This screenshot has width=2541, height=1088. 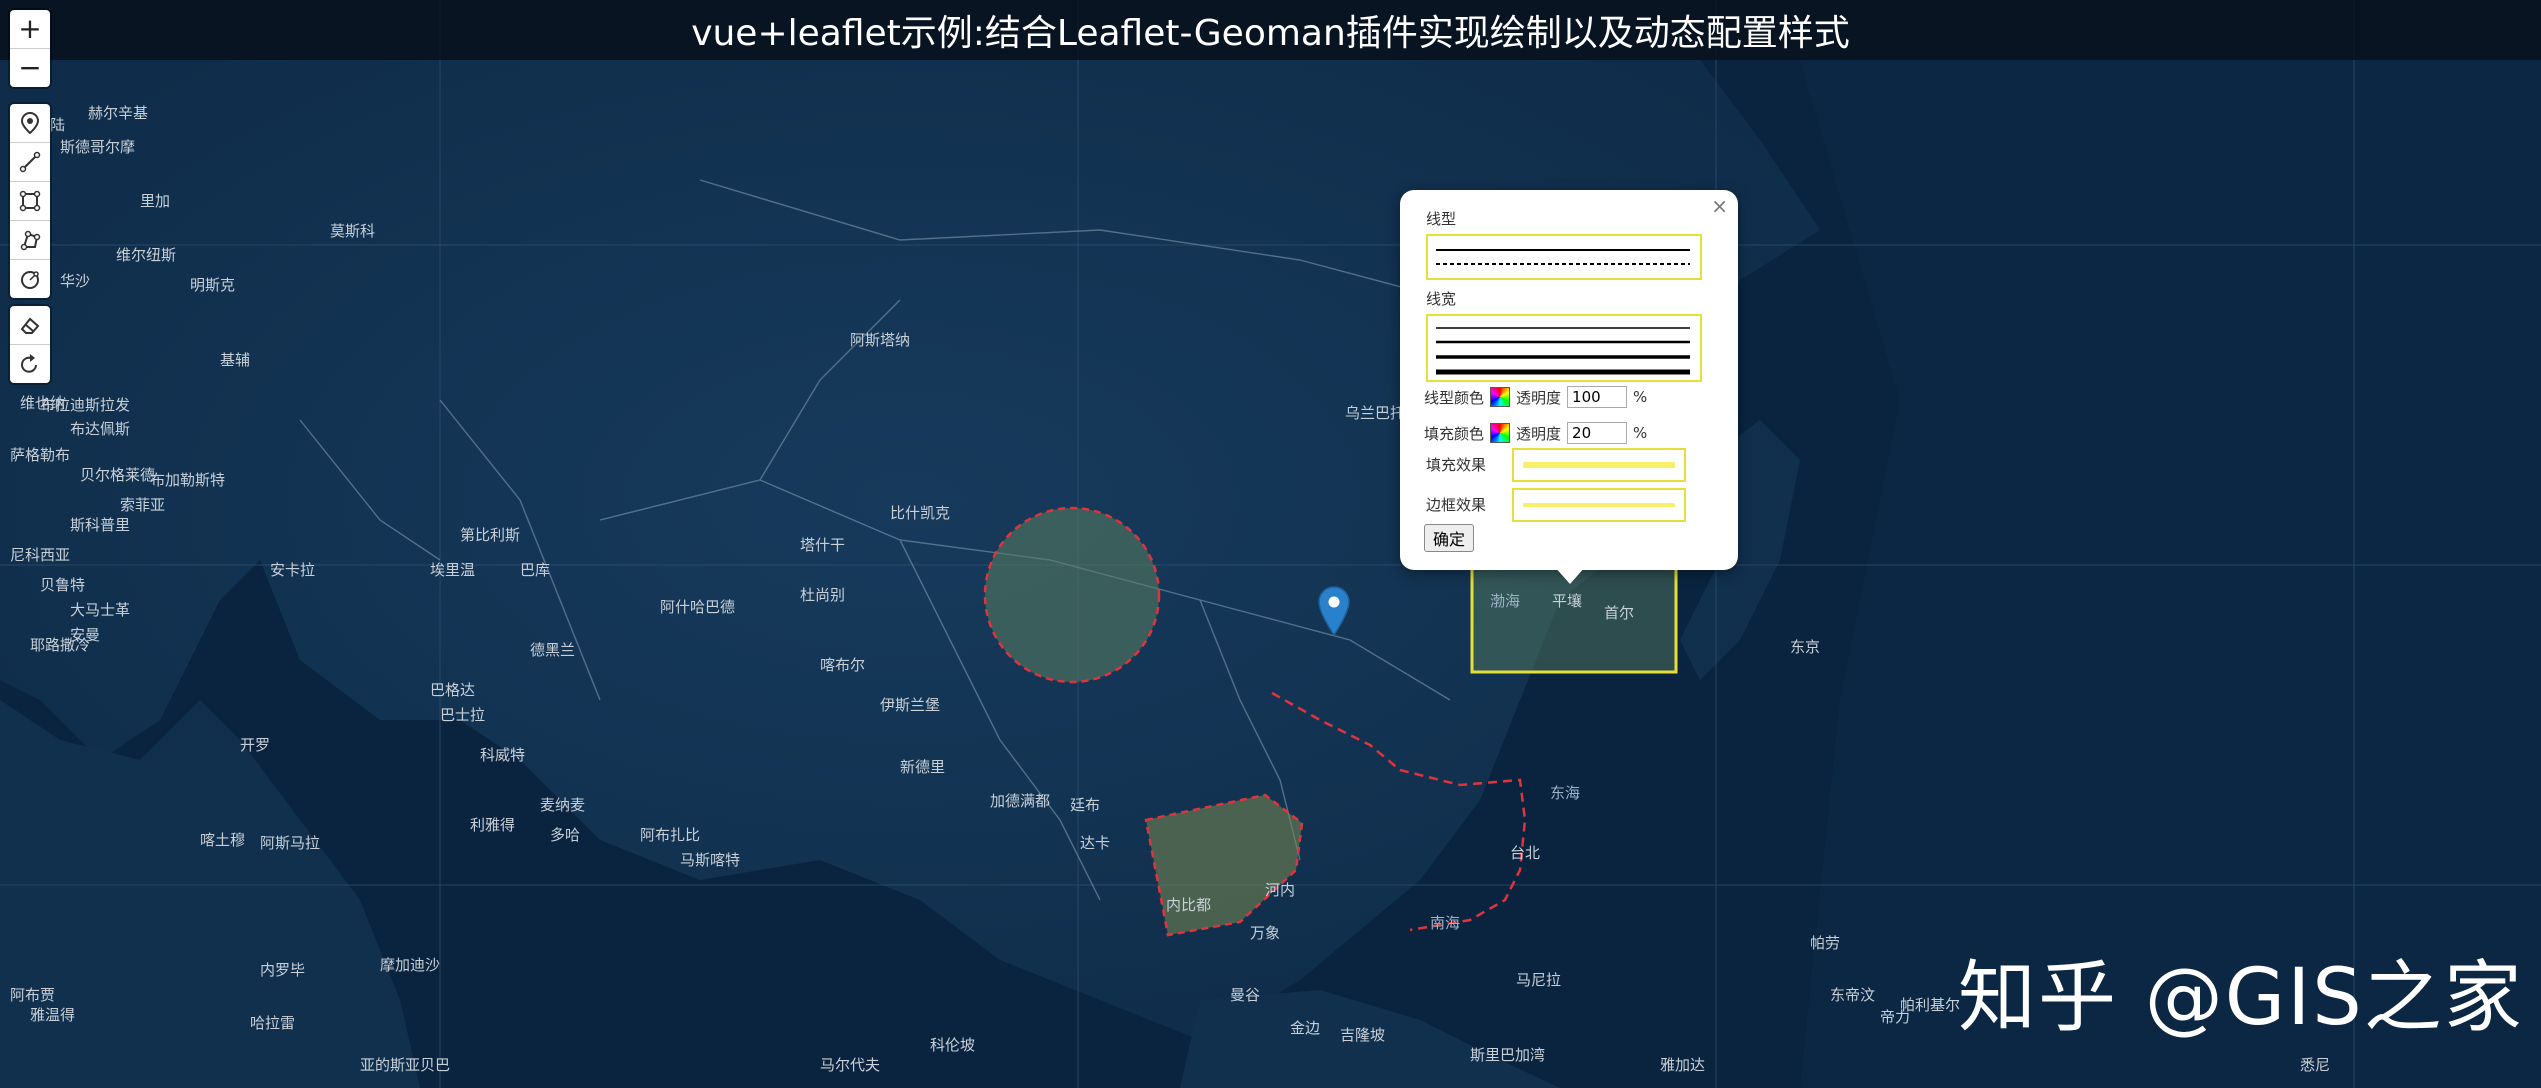 I want to click on place-label: 内比都, so click(x=1188, y=905).